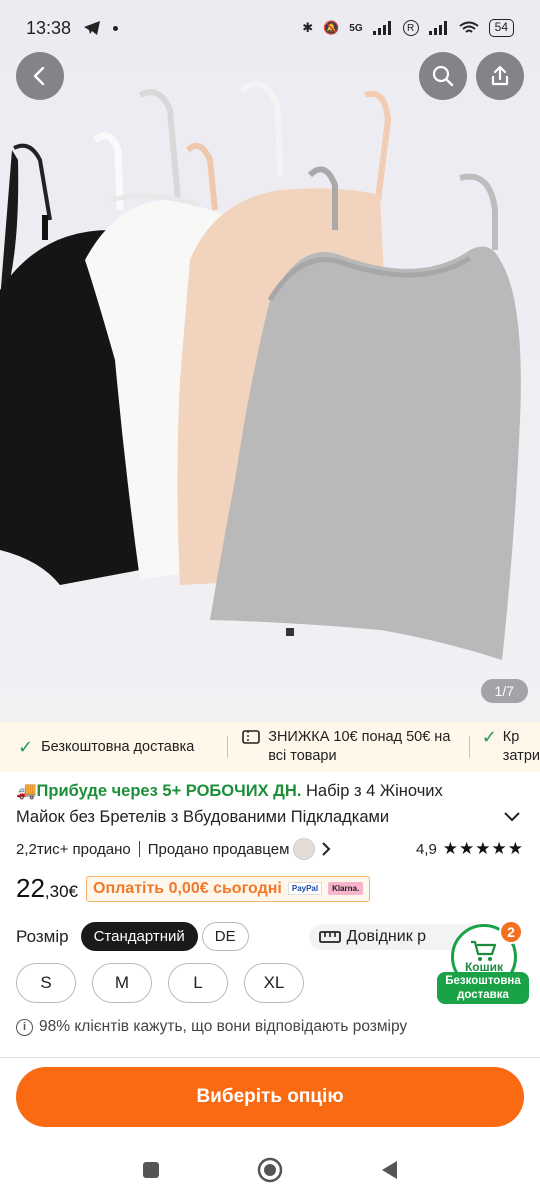  What do you see at coordinates (521, 756) in the screenshot?
I see `promo-third-line2: затри` at bounding box center [521, 756].